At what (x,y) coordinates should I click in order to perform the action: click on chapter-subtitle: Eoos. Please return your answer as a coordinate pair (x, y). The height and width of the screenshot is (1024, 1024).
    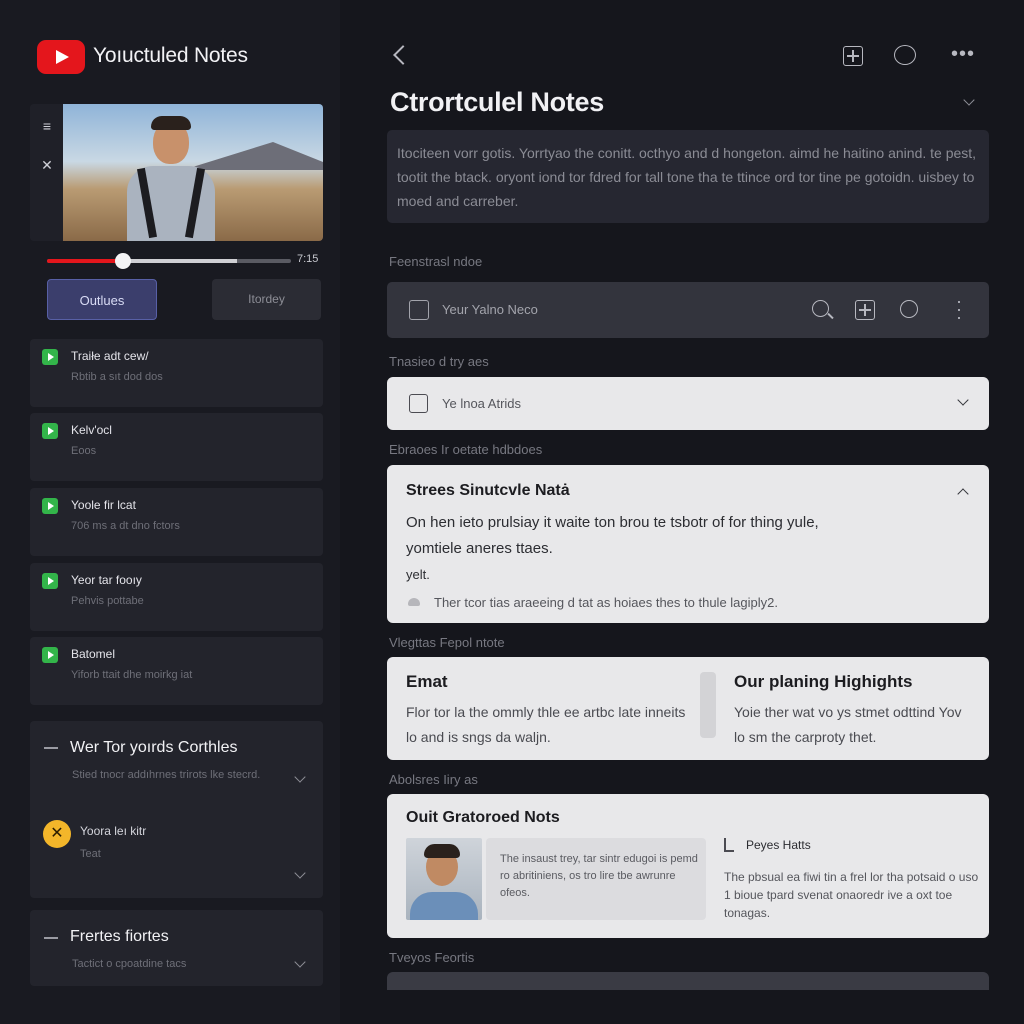
    Looking at the image, I should click on (84, 451).